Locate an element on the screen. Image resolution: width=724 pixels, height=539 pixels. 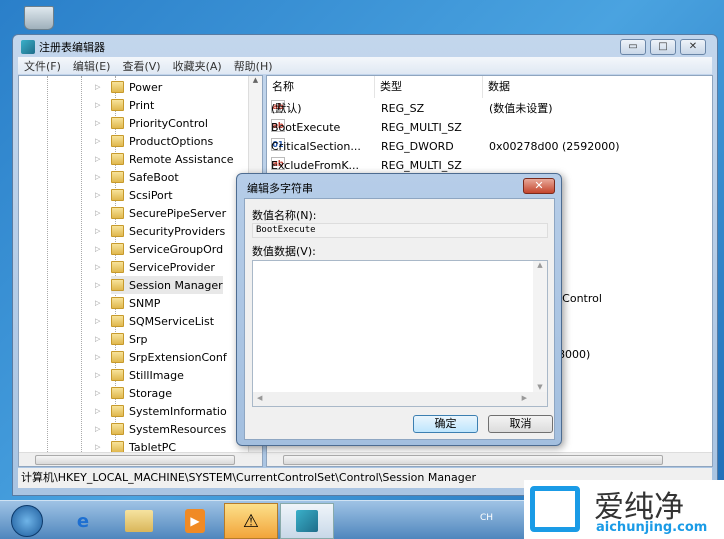
close-button: ✕ is located at coordinates (693, 47).